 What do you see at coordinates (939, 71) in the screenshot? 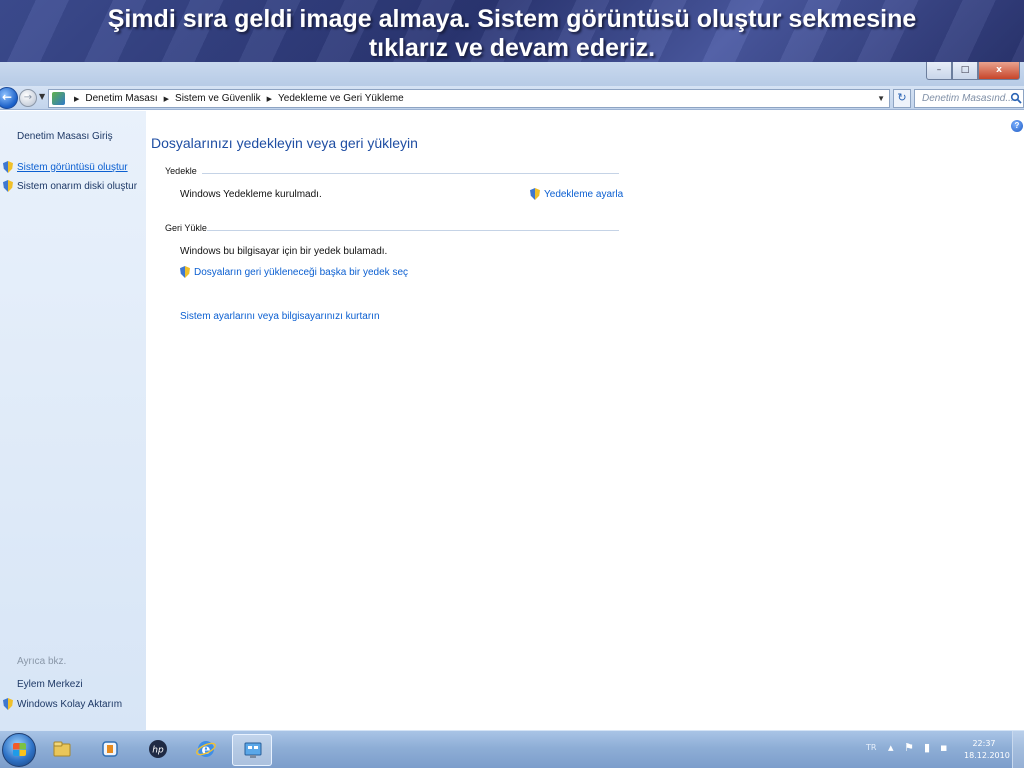
I see `minimize-button: –` at bounding box center [939, 71].